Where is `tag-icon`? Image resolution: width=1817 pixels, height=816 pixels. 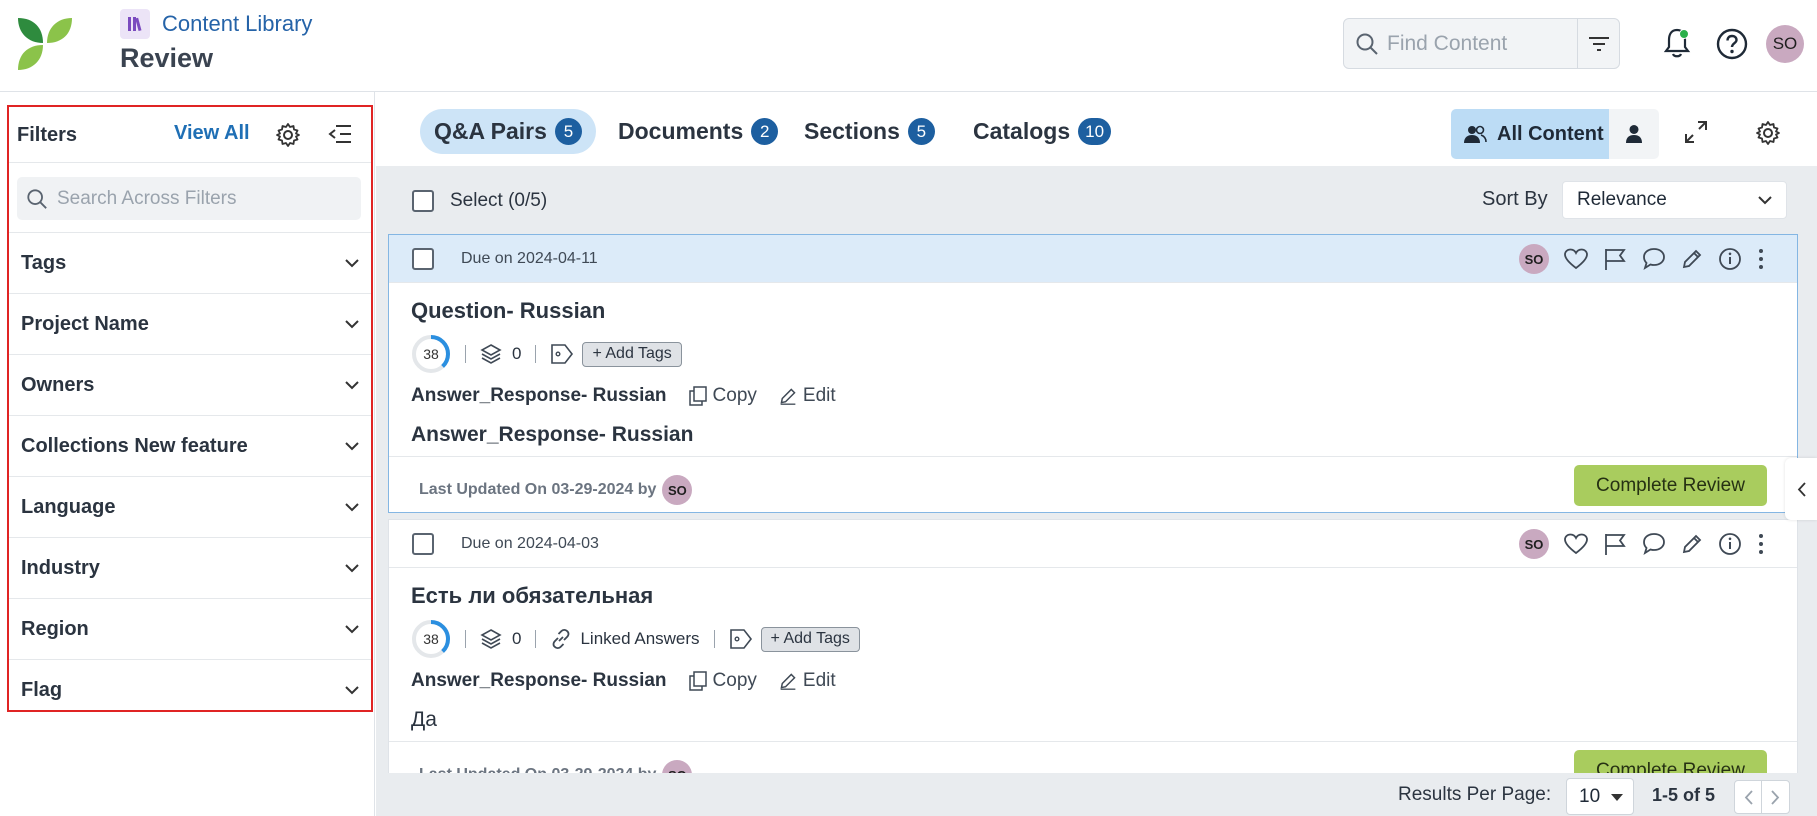 tag-icon is located at coordinates (740, 639).